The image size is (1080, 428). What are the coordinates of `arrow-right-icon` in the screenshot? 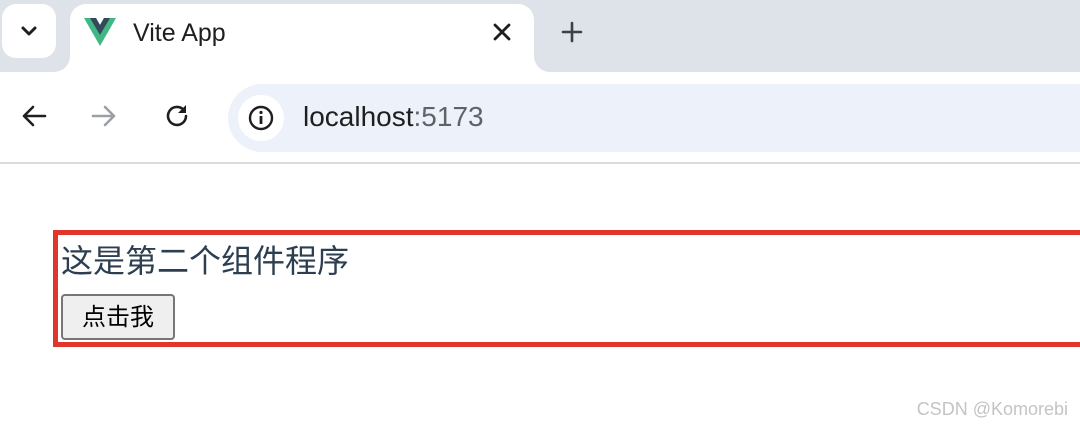 It's located at (103, 116).